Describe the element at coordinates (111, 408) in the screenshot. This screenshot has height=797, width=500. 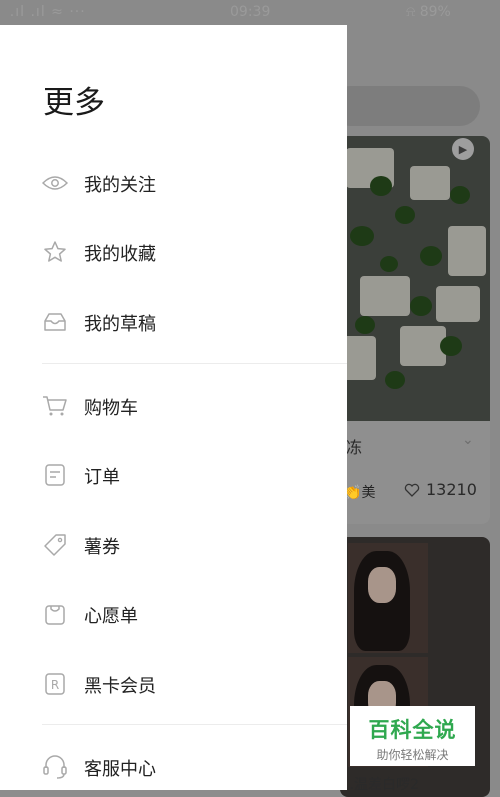
I see `menu-item-label: 购物车` at that location.